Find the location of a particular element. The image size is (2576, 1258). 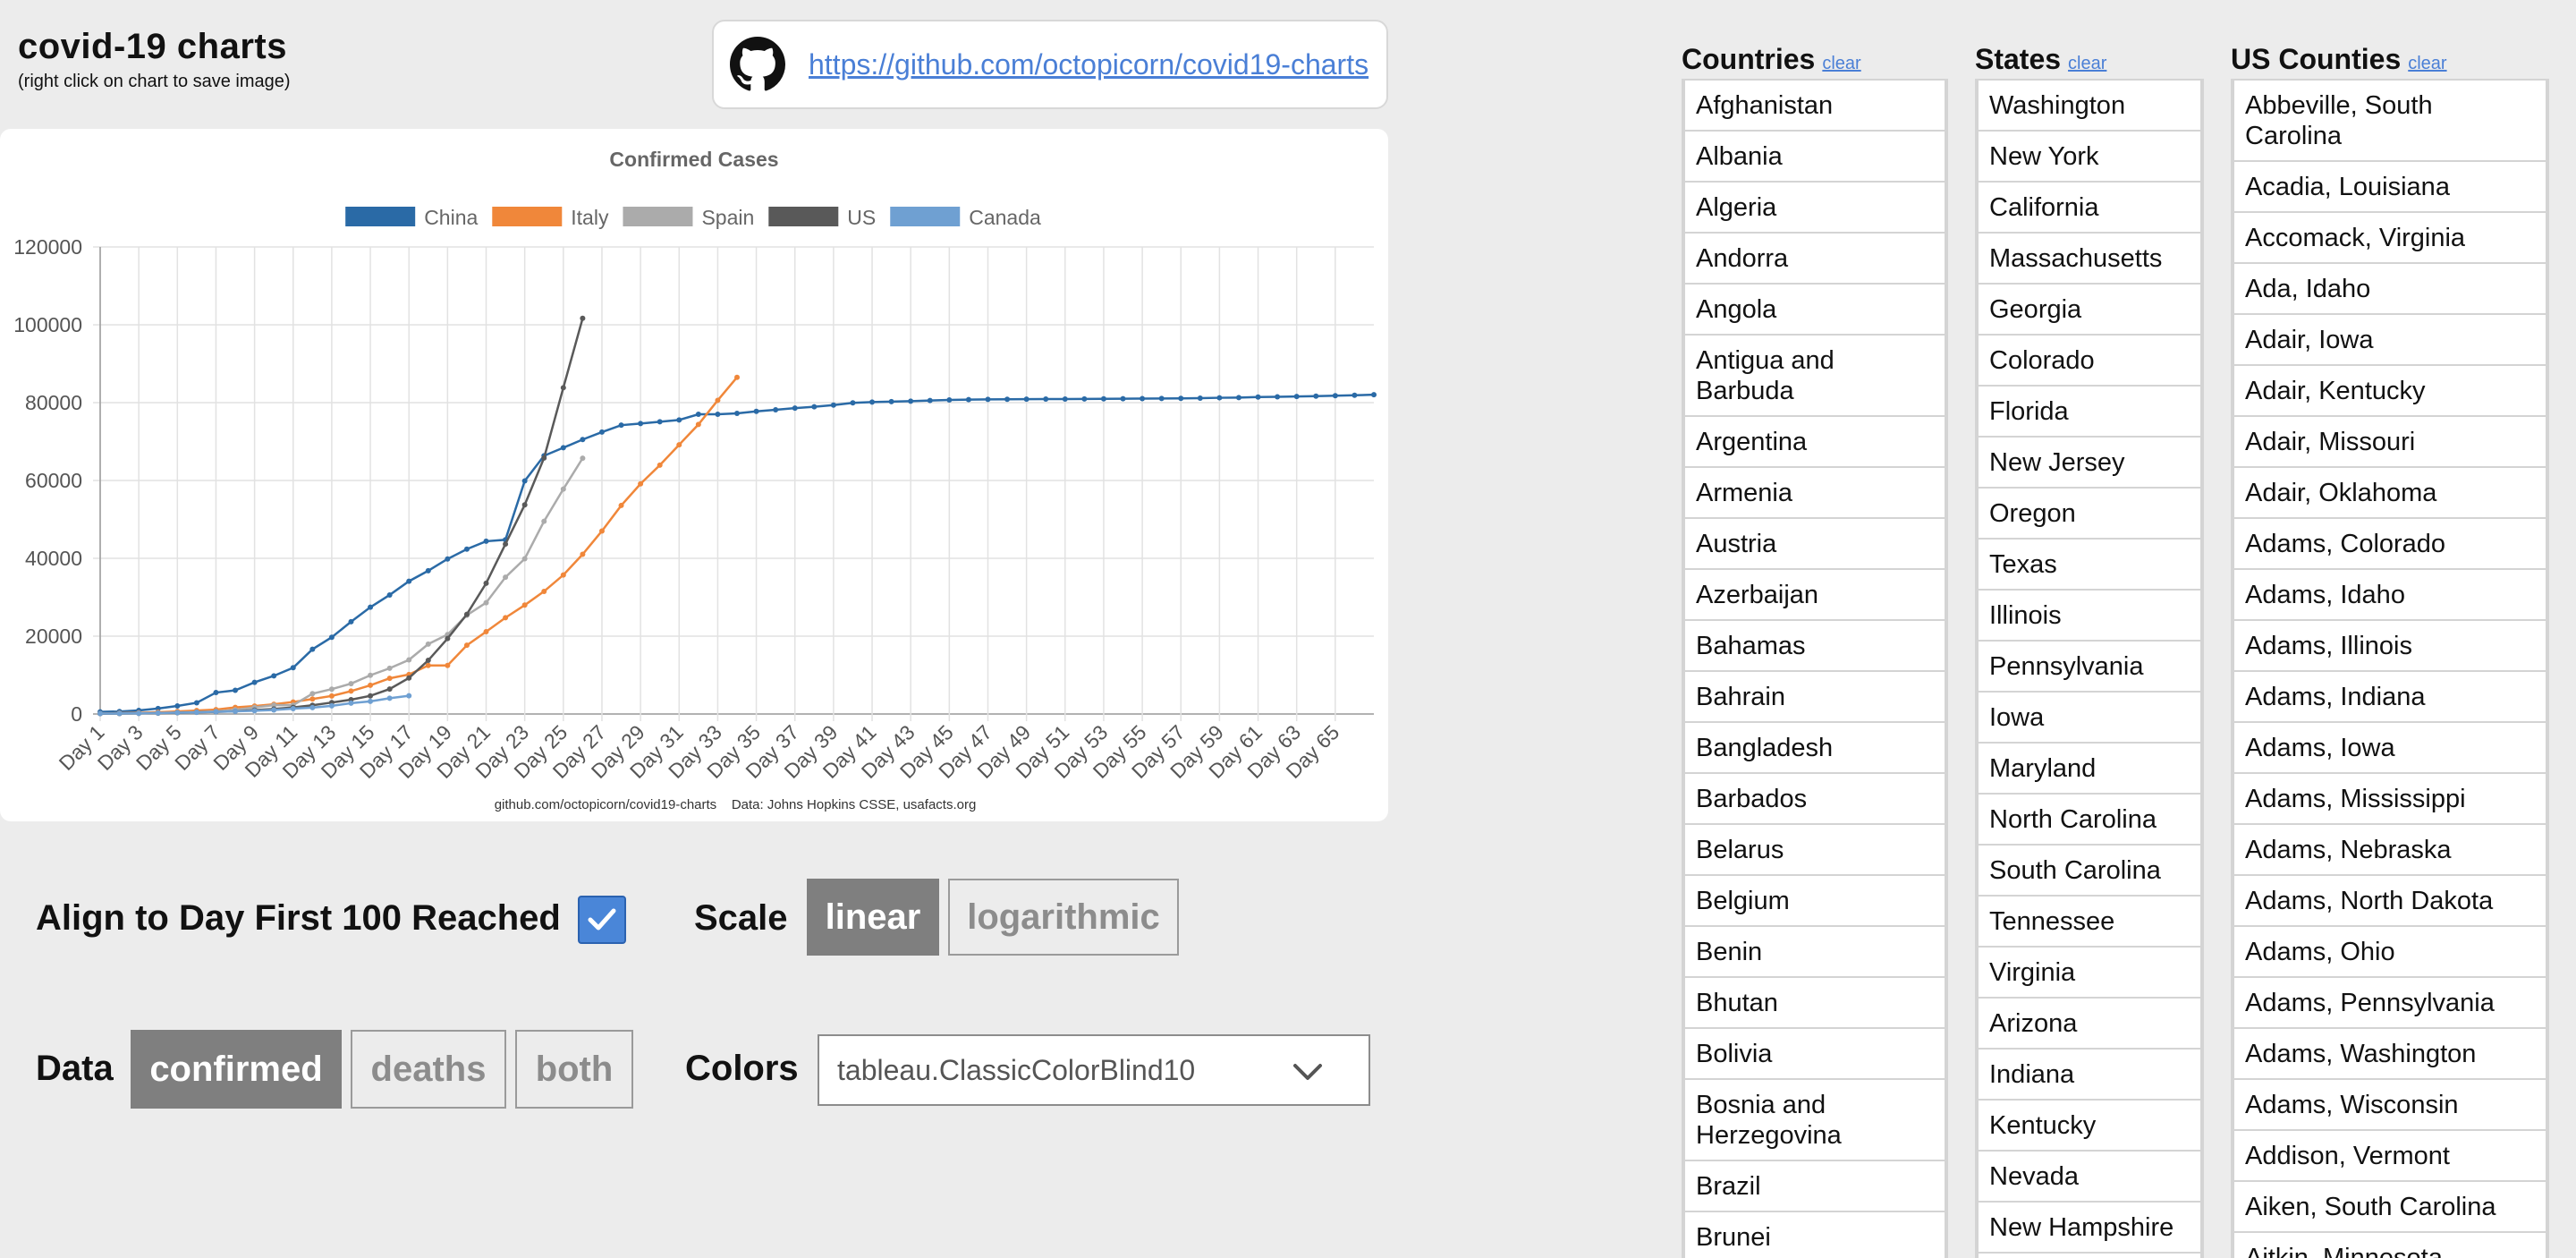

counties-list-item: Adams, North Dakota is located at coordinates (2390, 902).